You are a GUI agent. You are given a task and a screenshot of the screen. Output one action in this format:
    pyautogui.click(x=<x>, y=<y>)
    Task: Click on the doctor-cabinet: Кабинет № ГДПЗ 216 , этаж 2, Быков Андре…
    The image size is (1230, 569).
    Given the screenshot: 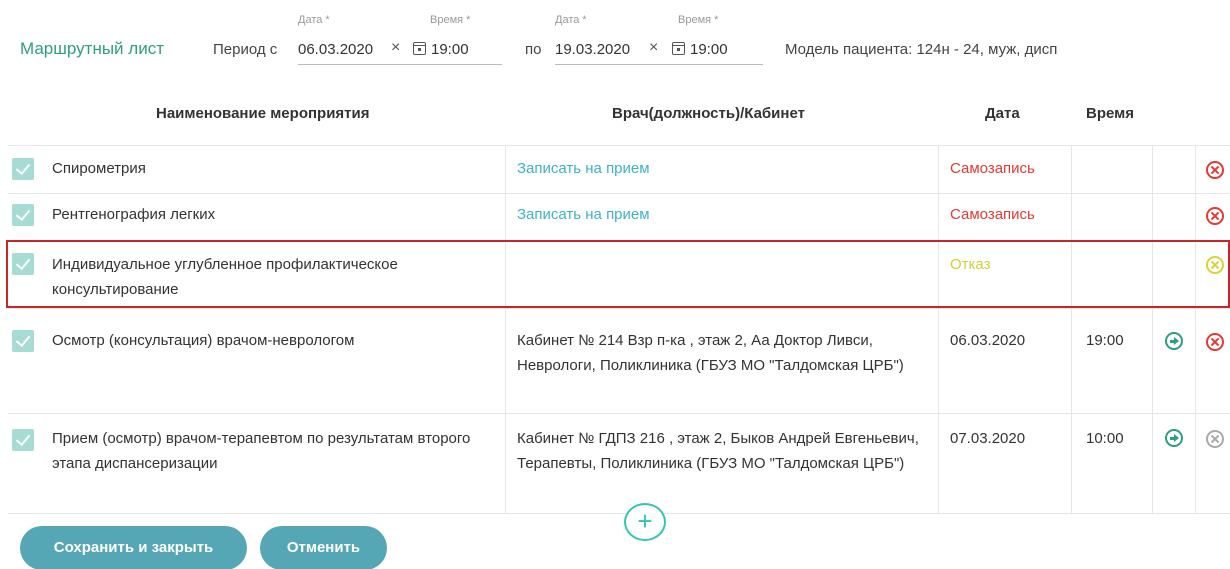 What is the action you would take?
    pyautogui.click(x=718, y=451)
    